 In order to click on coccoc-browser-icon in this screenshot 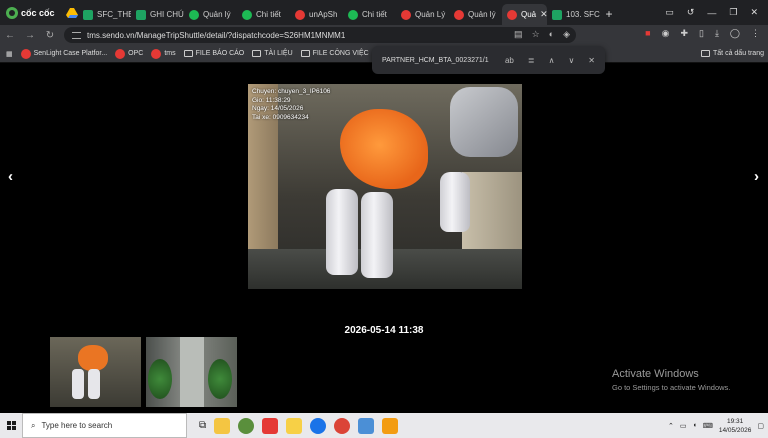, I will do `click(246, 425)`.